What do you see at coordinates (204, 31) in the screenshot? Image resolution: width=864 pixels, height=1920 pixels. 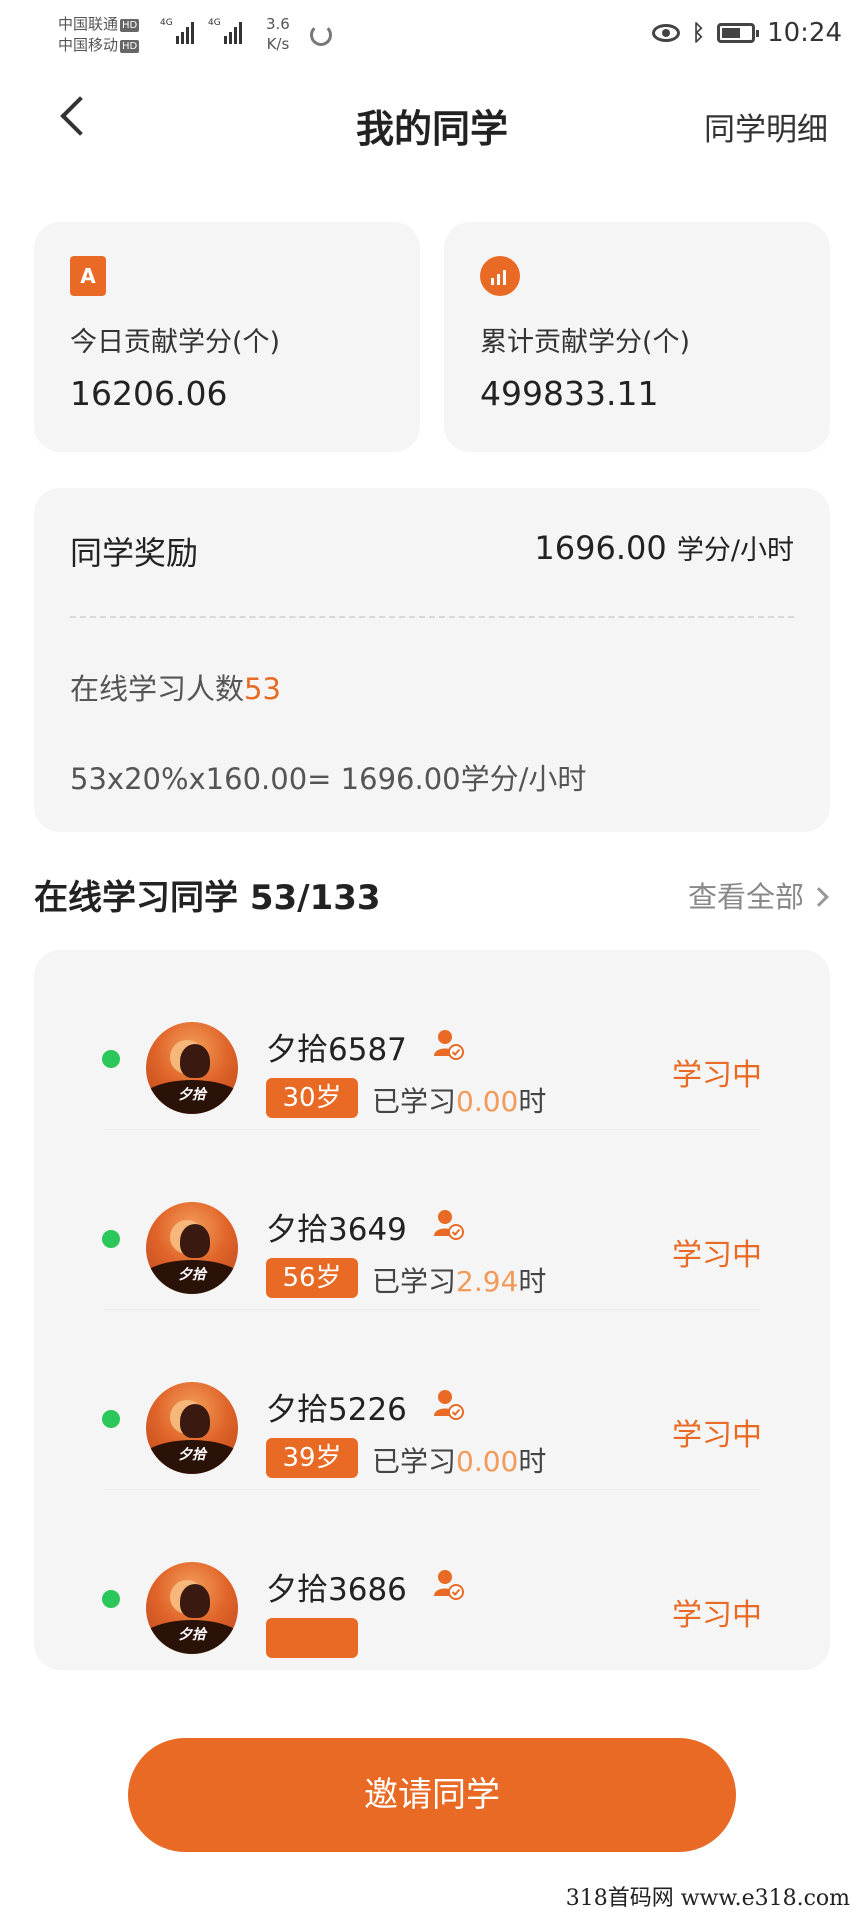 I see `signal-icons: 4G 4G` at bounding box center [204, 31].